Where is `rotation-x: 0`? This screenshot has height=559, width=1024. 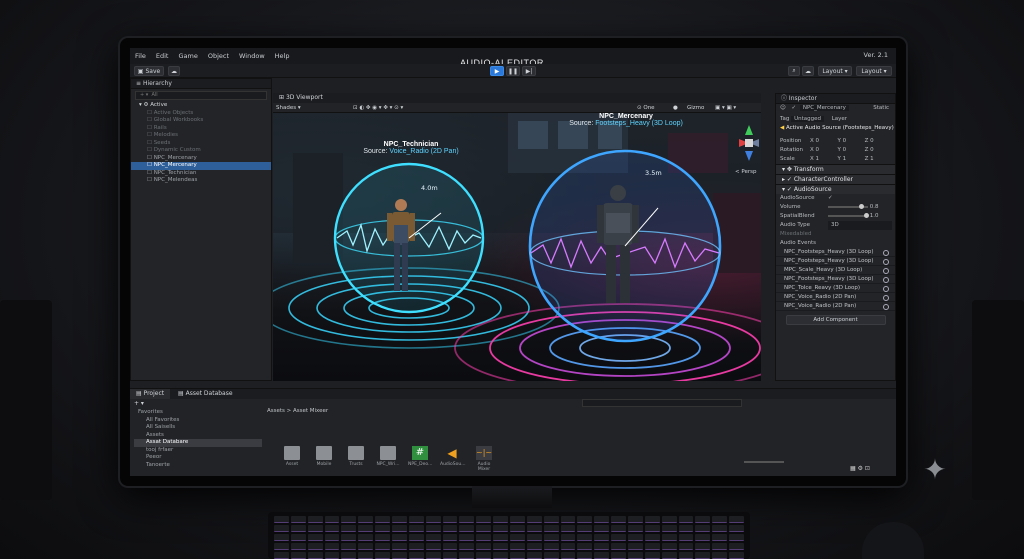
rotation-x: 0 is located at coordinates (827, 150).